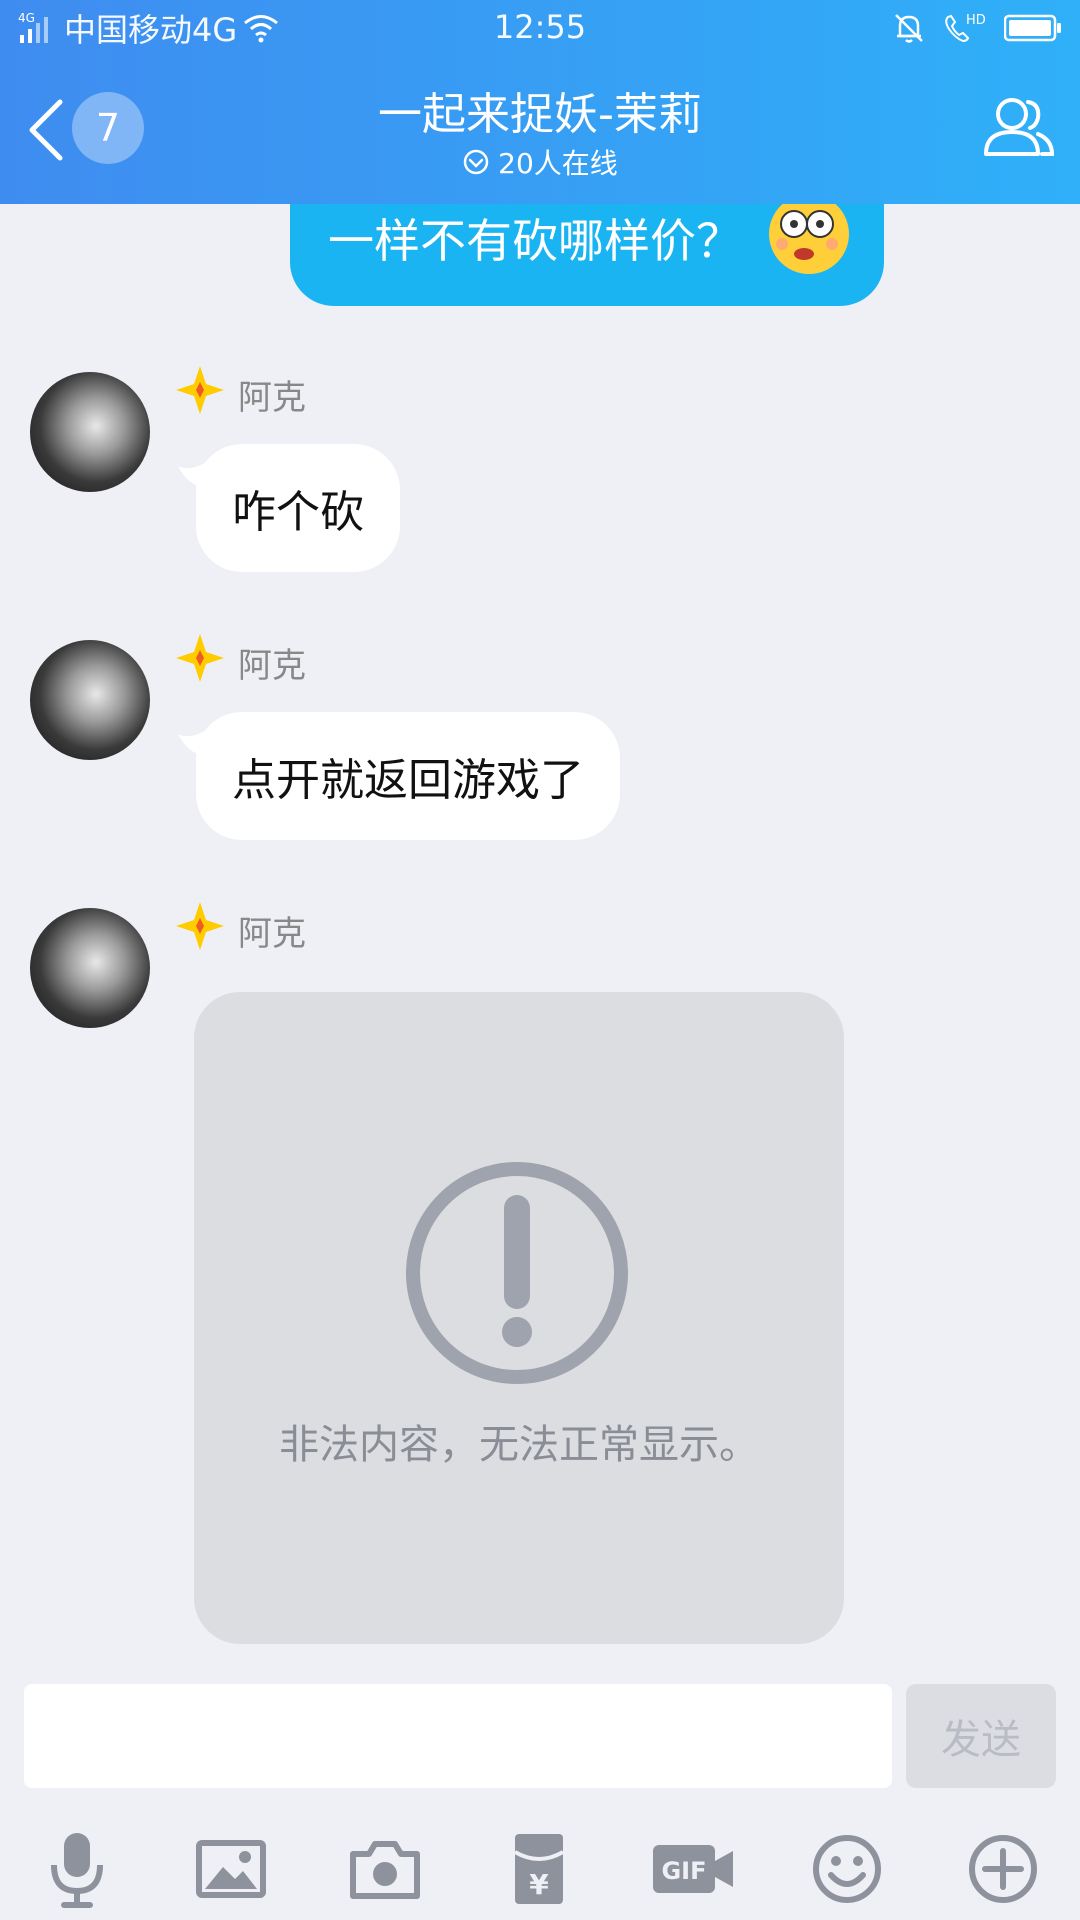  What do you see at coordinates (535, 241) in the screenshot?
I see `message-text: 一样不有砍哪样价？` at bounding box center [535, 241].